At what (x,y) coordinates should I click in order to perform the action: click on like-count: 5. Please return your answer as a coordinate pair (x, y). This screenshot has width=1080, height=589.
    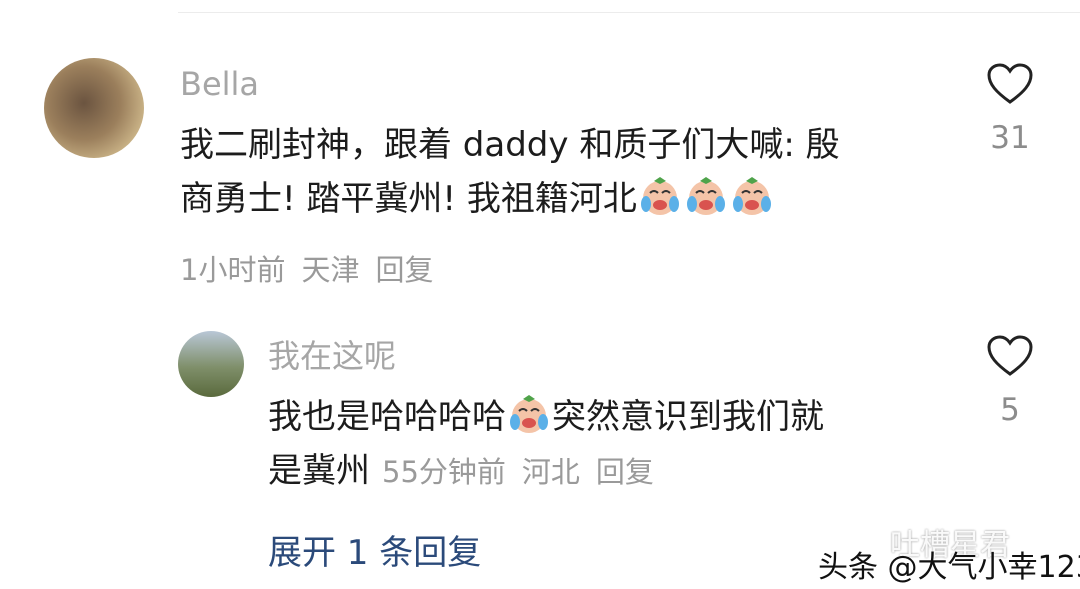
    Looking at the image, I should click on (1010, 410).